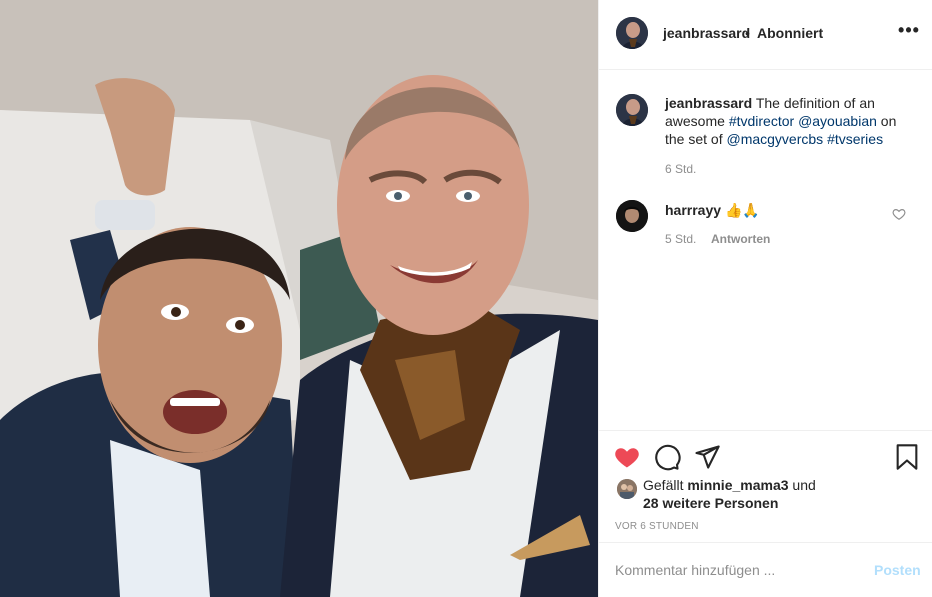 This screenshot has width=932, height=597. Describe the element at coordinates (632, 216) in the screenshot. I see `commenter-avatar` at that location.